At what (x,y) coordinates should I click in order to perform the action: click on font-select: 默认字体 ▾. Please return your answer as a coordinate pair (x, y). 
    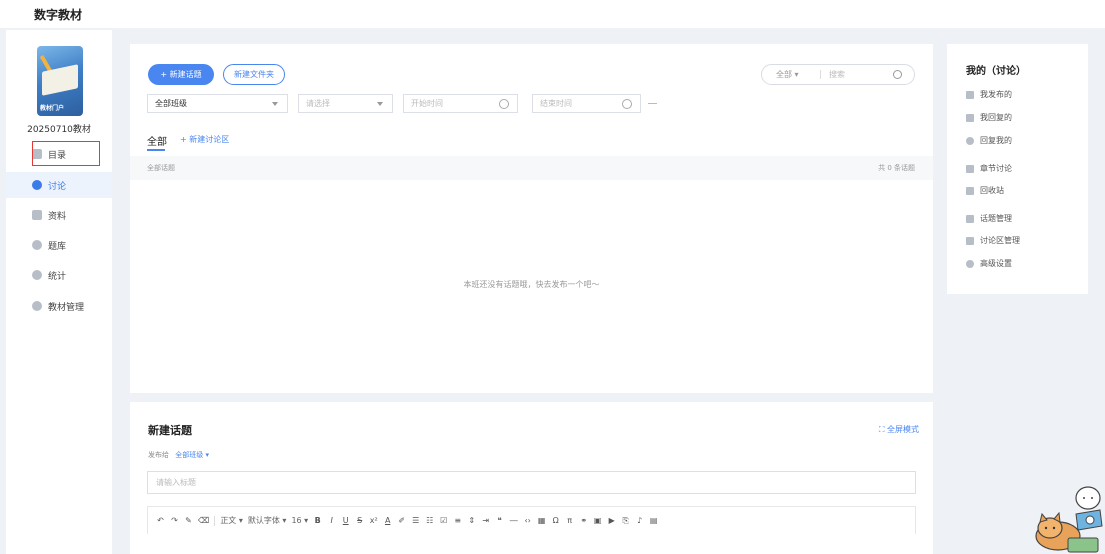
    Looking at the image, I should click on (267, 520).